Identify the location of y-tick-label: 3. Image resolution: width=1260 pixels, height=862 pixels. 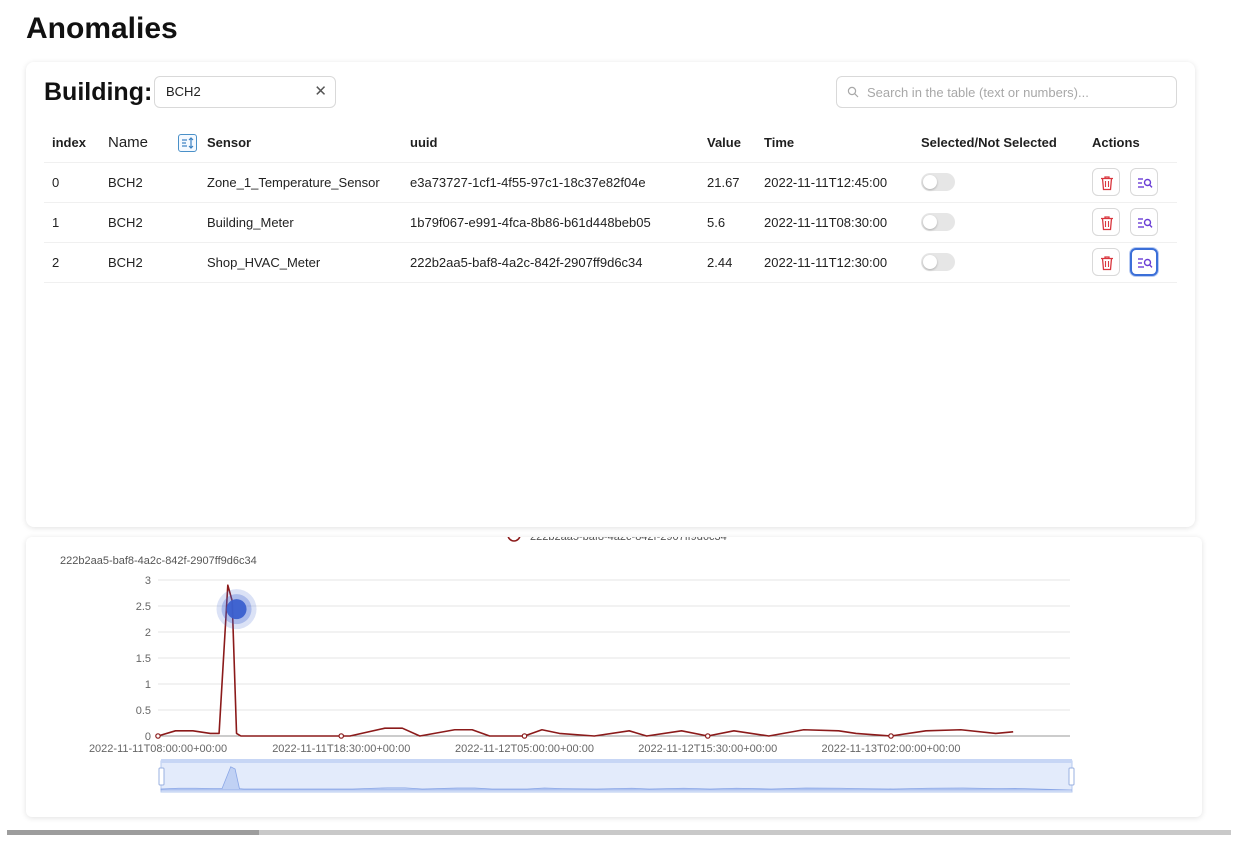
(148, 581).